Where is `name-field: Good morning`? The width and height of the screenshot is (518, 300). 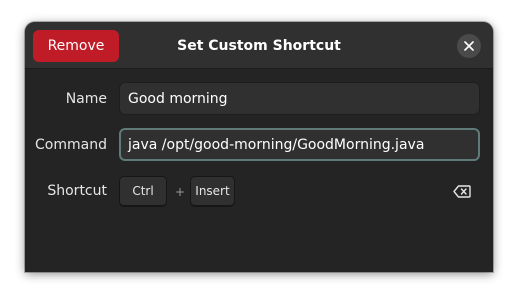
name-field: Good morning is located at coordinates (299, 98).